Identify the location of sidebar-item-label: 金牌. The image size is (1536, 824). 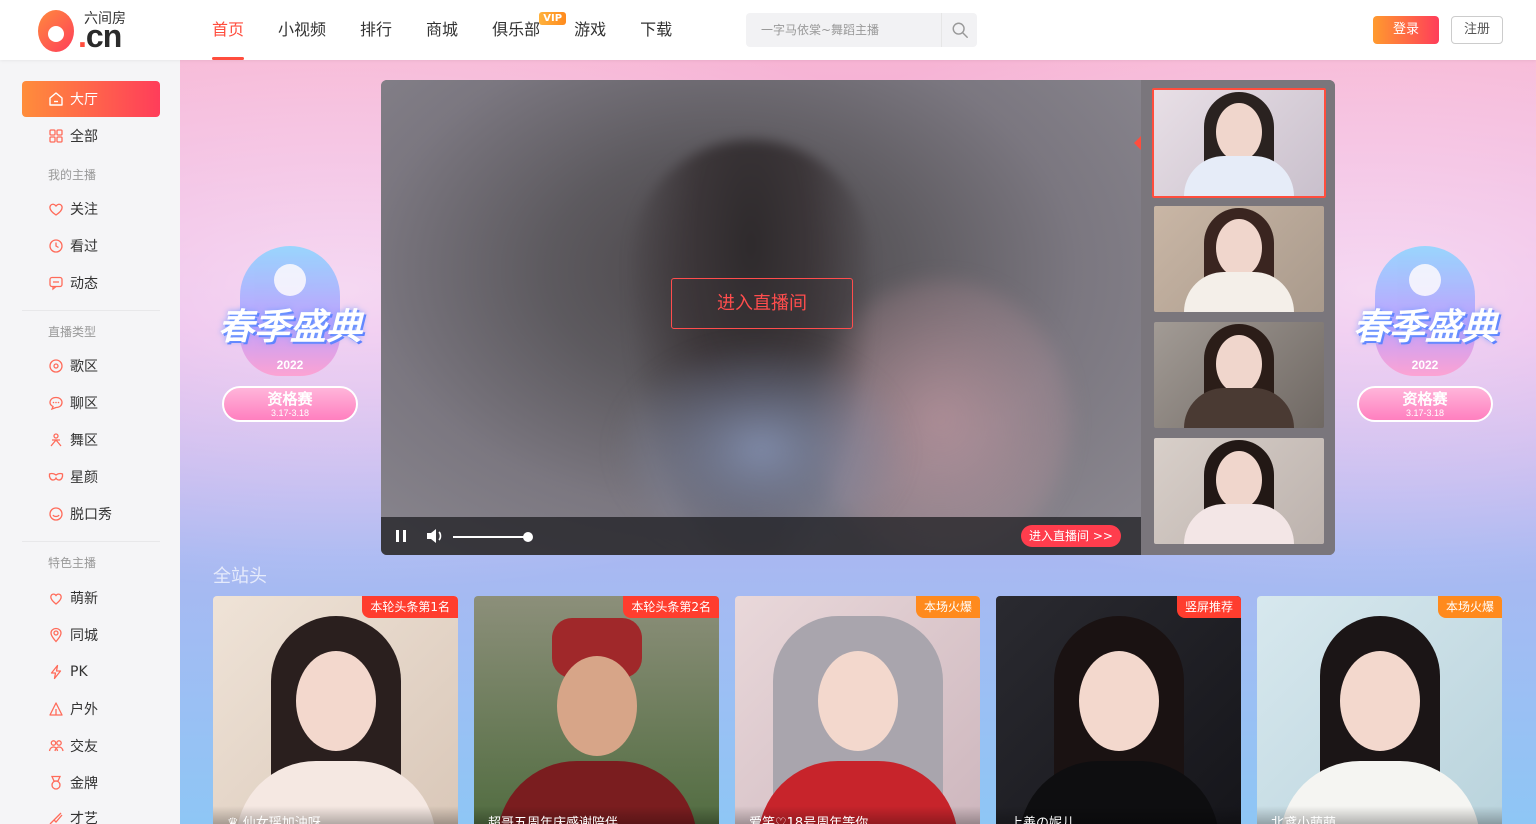
(84, 784).